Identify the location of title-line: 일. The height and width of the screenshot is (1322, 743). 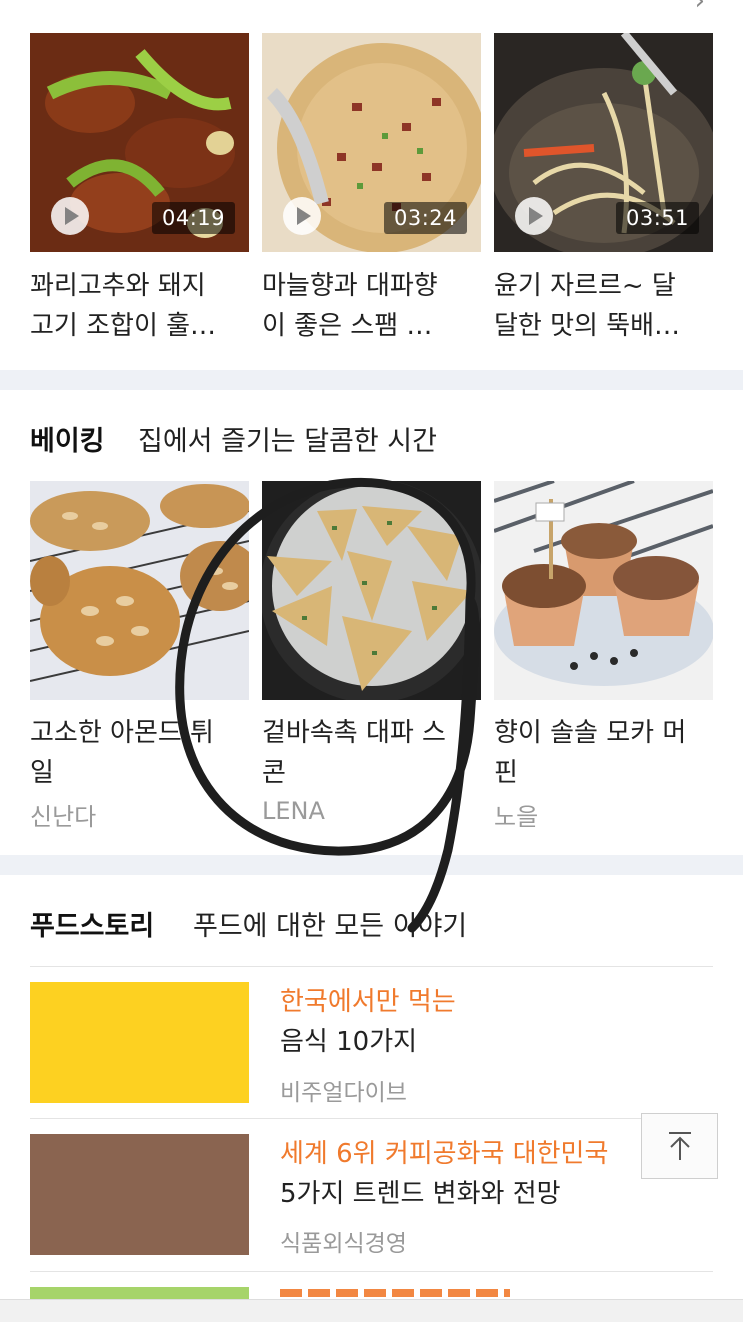
(42, 773).